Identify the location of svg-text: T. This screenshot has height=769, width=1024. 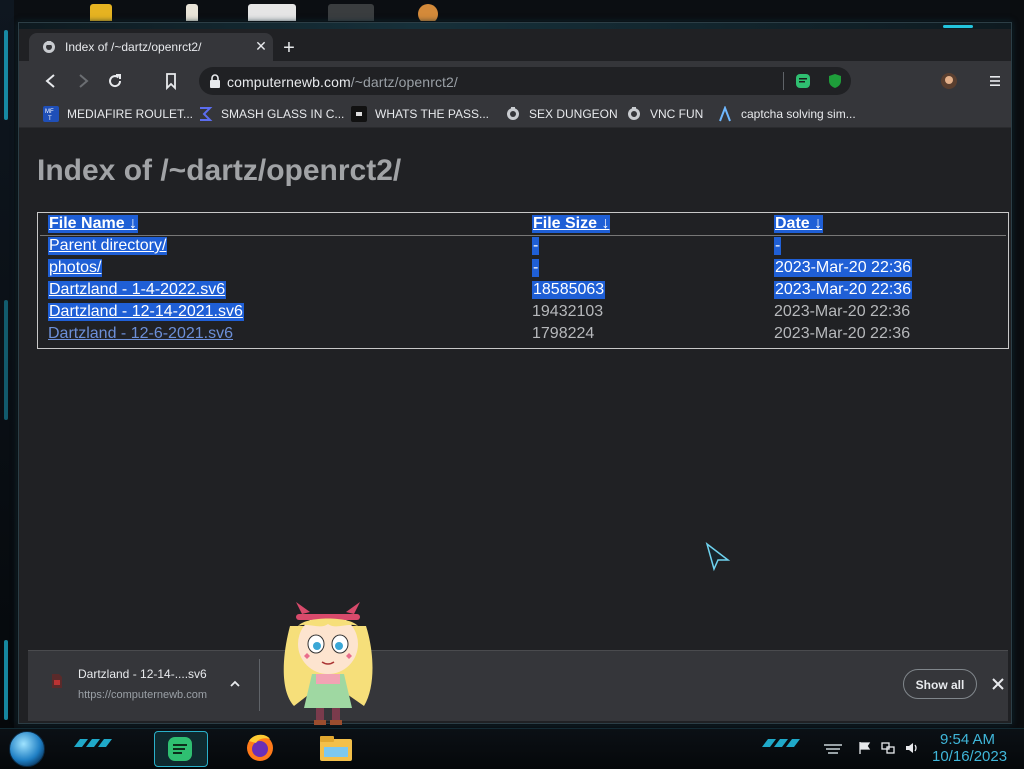
(50, 119).